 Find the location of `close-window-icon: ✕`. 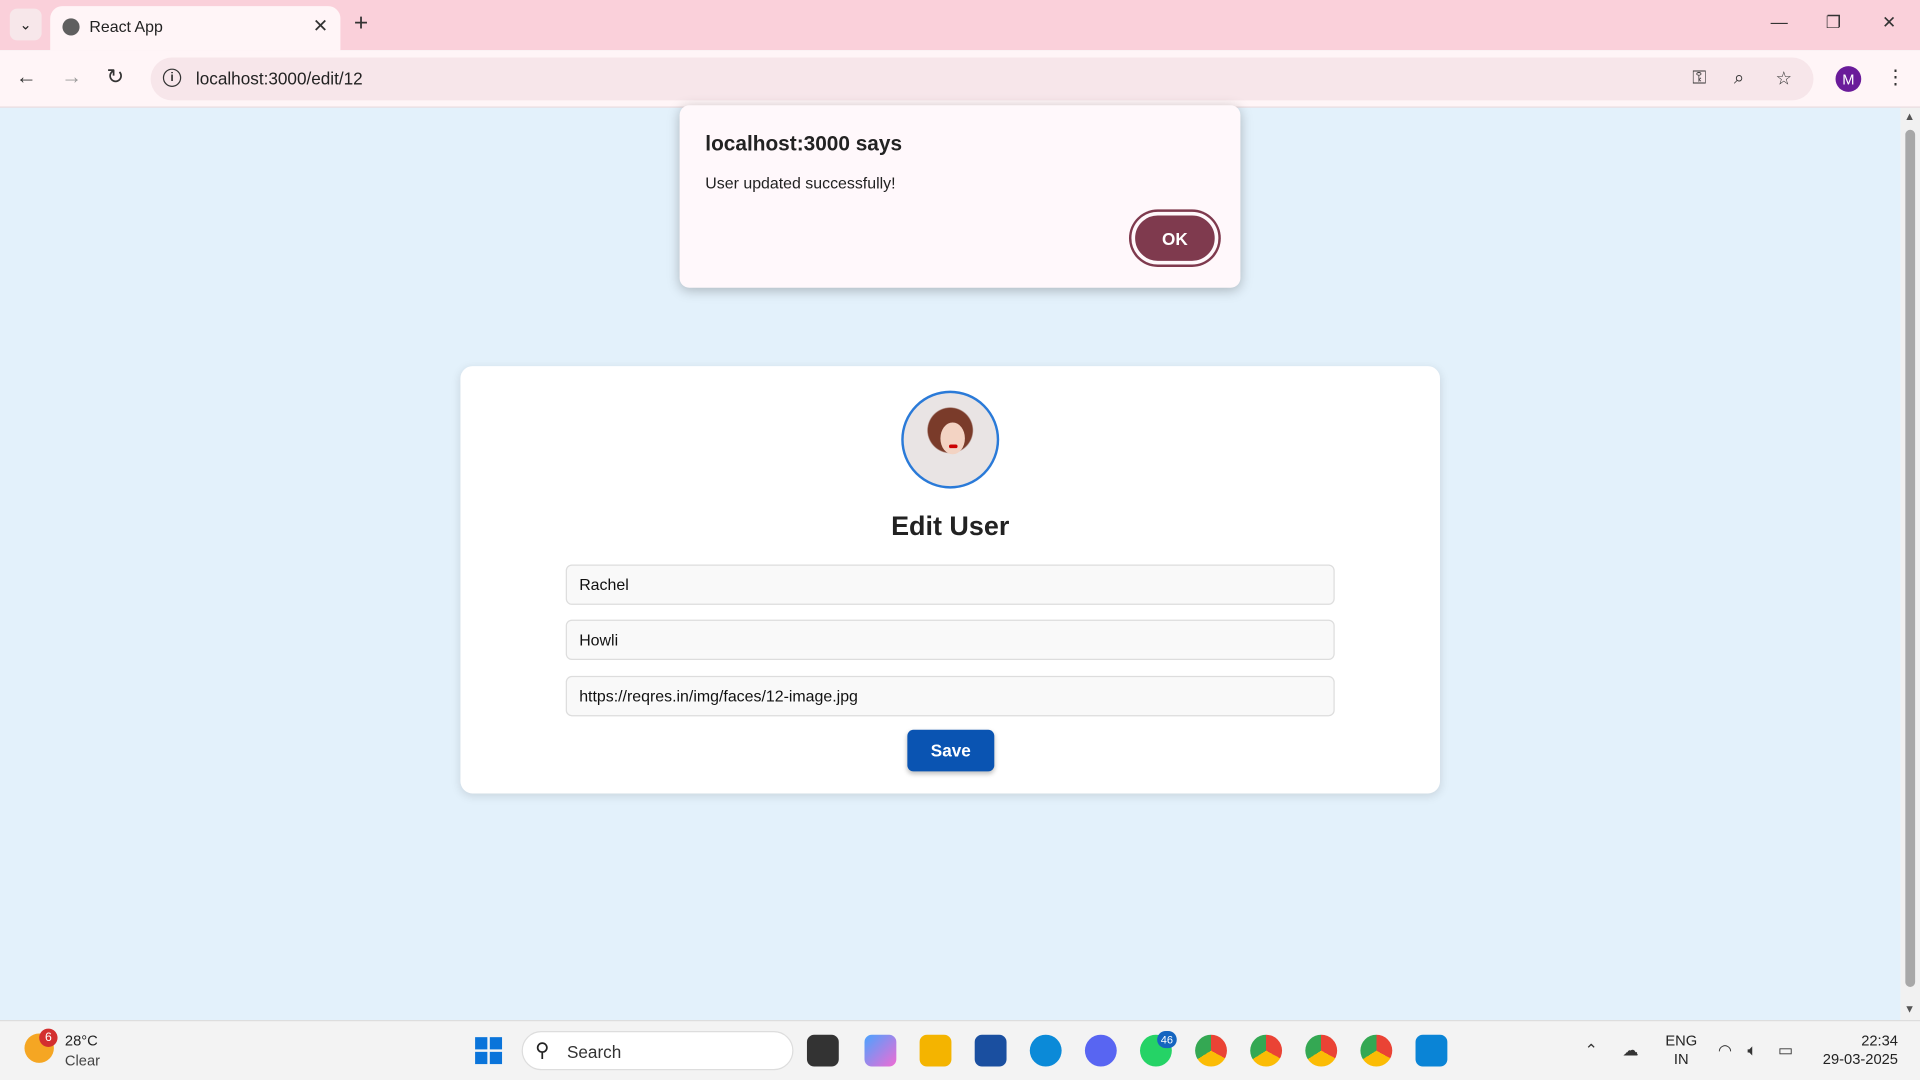

close-window-icon: ✕ is located at coordinates (1889, 22).